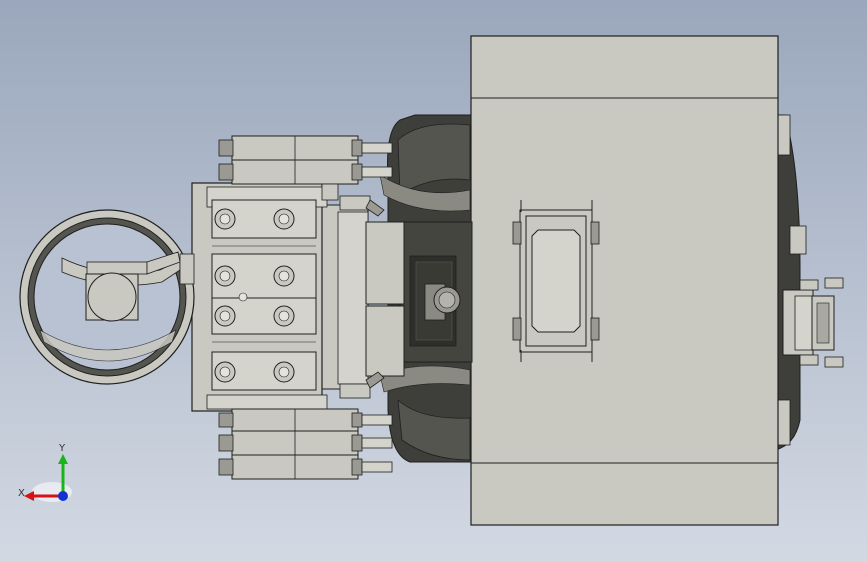  What do you see at coordinates (29, 496) in the screenshot?
I see `x-axis-arrow` at bounding box center [29, 496].